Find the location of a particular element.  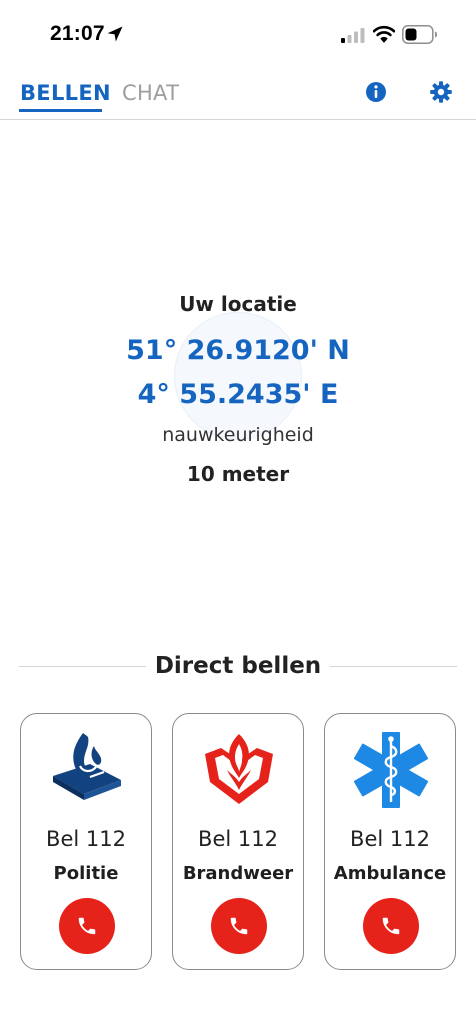

location-pulse-indicator is located at coordinates (238, 376).